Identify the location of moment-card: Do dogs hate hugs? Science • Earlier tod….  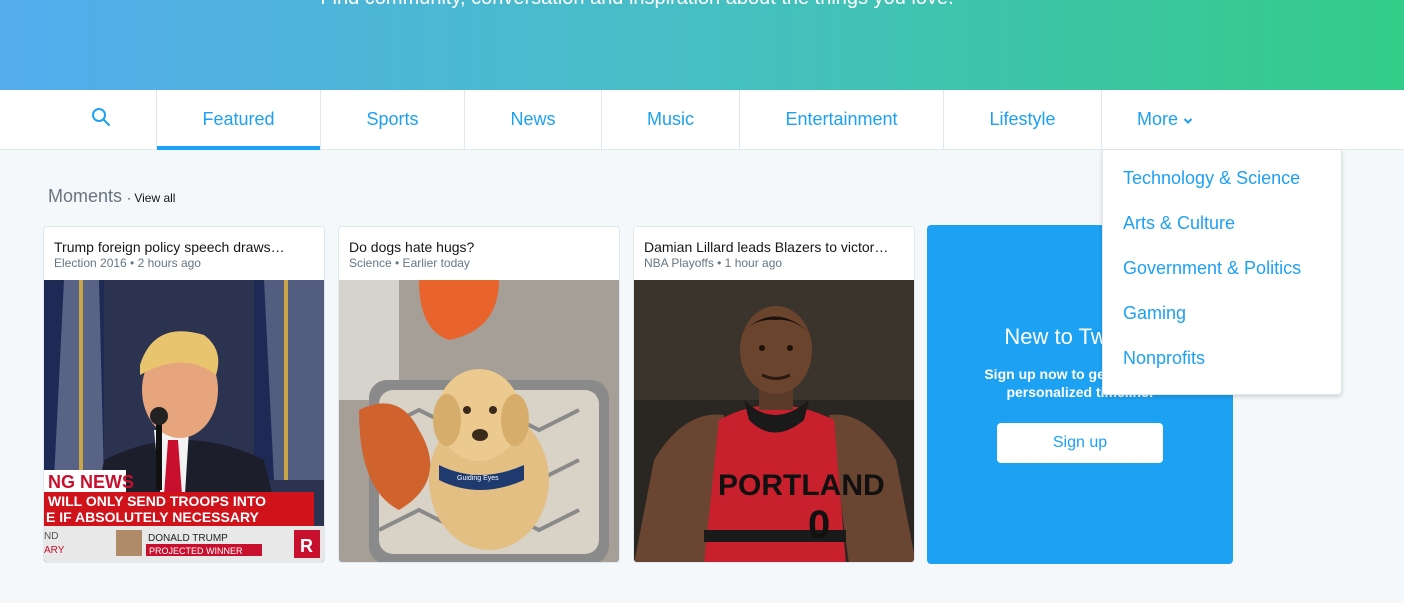
(479, 394).